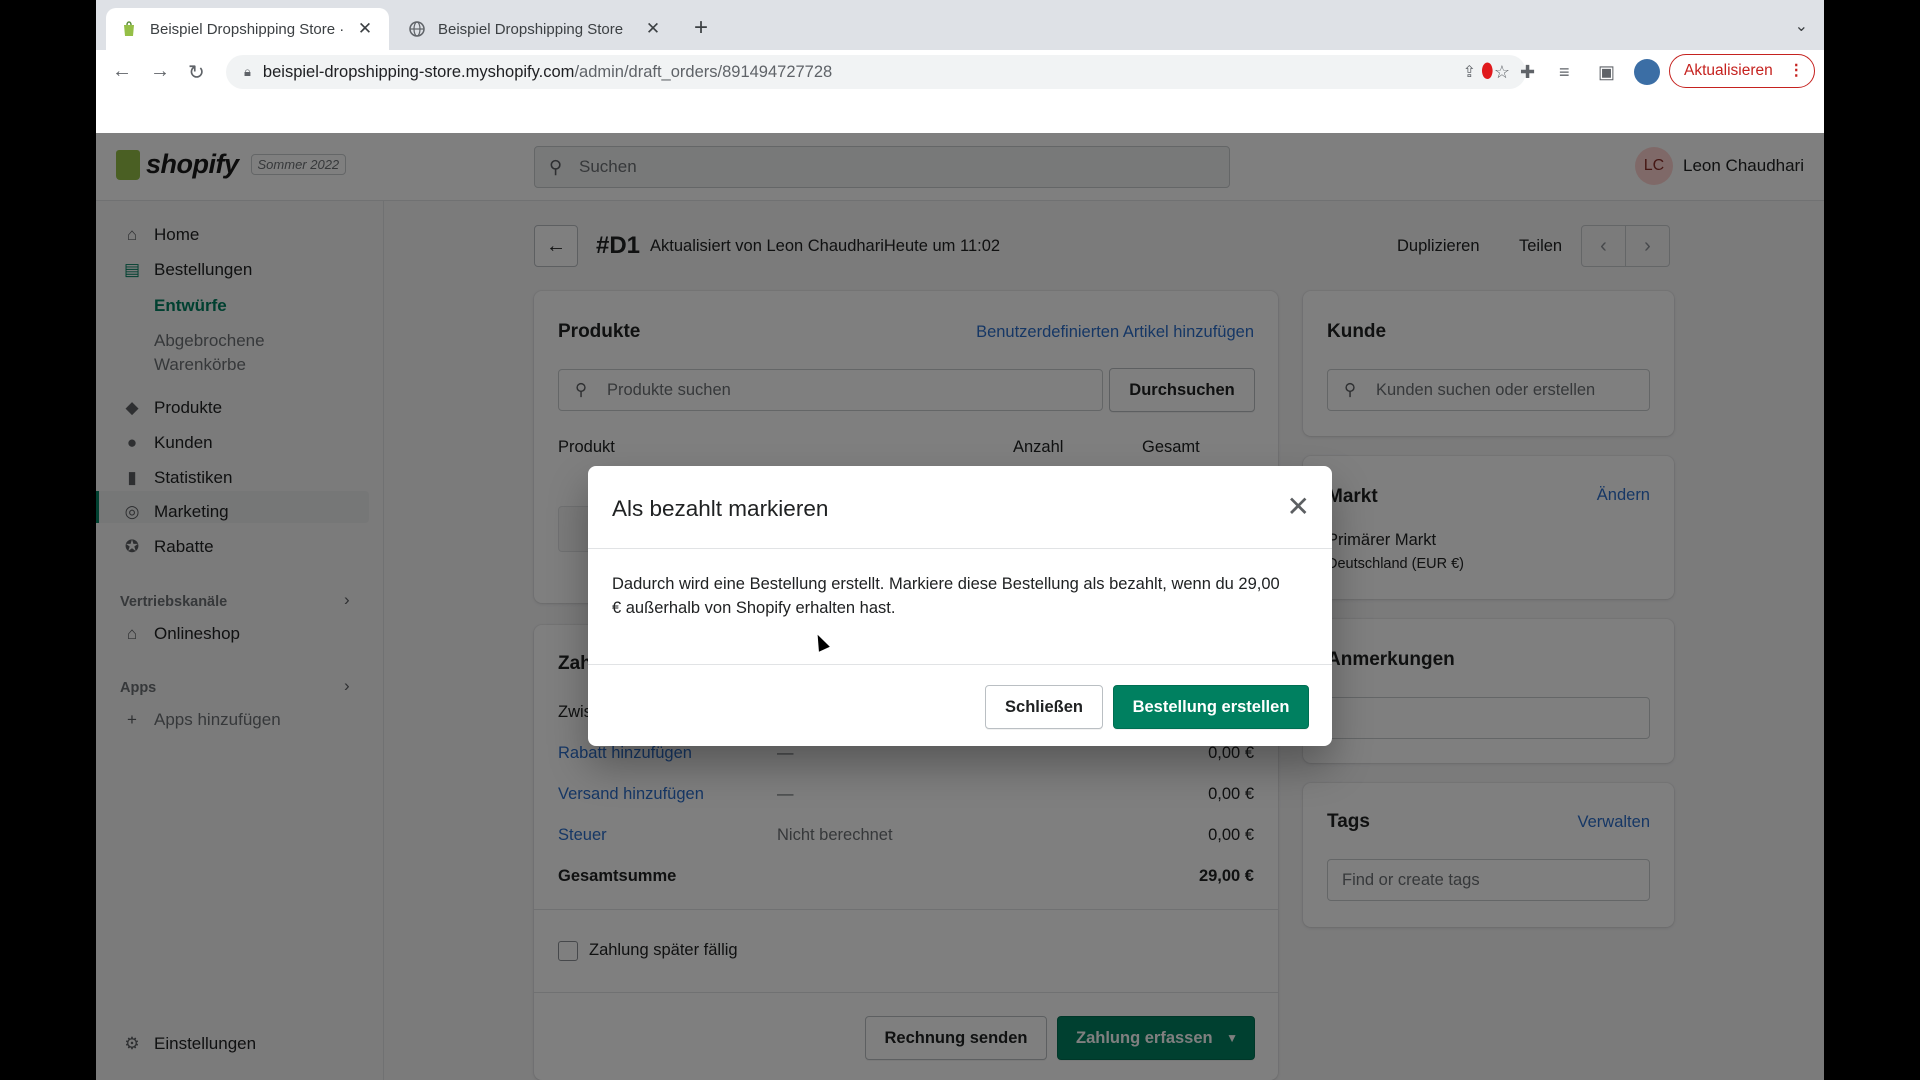 This screenshot has height=1080, width=1920. Describe the element at coordinates (1044, 707) in the screenshot. I see `modal-close-button: Schließen` at that location.